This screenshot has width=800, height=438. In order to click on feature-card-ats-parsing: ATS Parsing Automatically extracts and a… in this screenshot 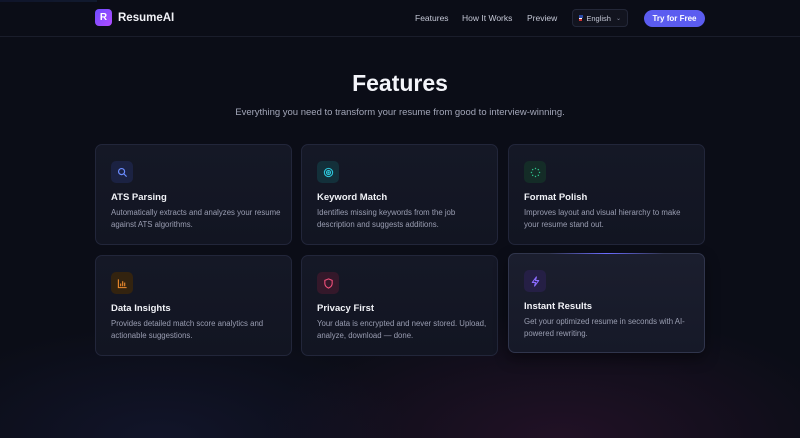, I will do `click(193, 194)`.